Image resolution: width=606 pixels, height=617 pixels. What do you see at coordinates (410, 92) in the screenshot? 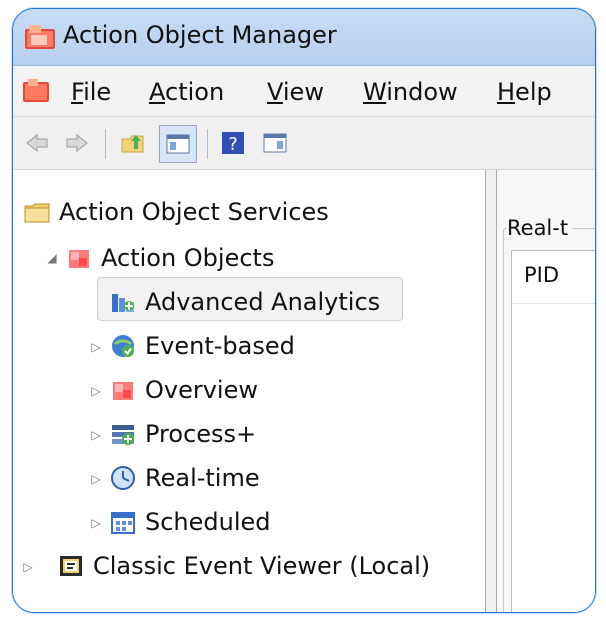
I see `menu-window: Window` at bounding box center [410, 92].